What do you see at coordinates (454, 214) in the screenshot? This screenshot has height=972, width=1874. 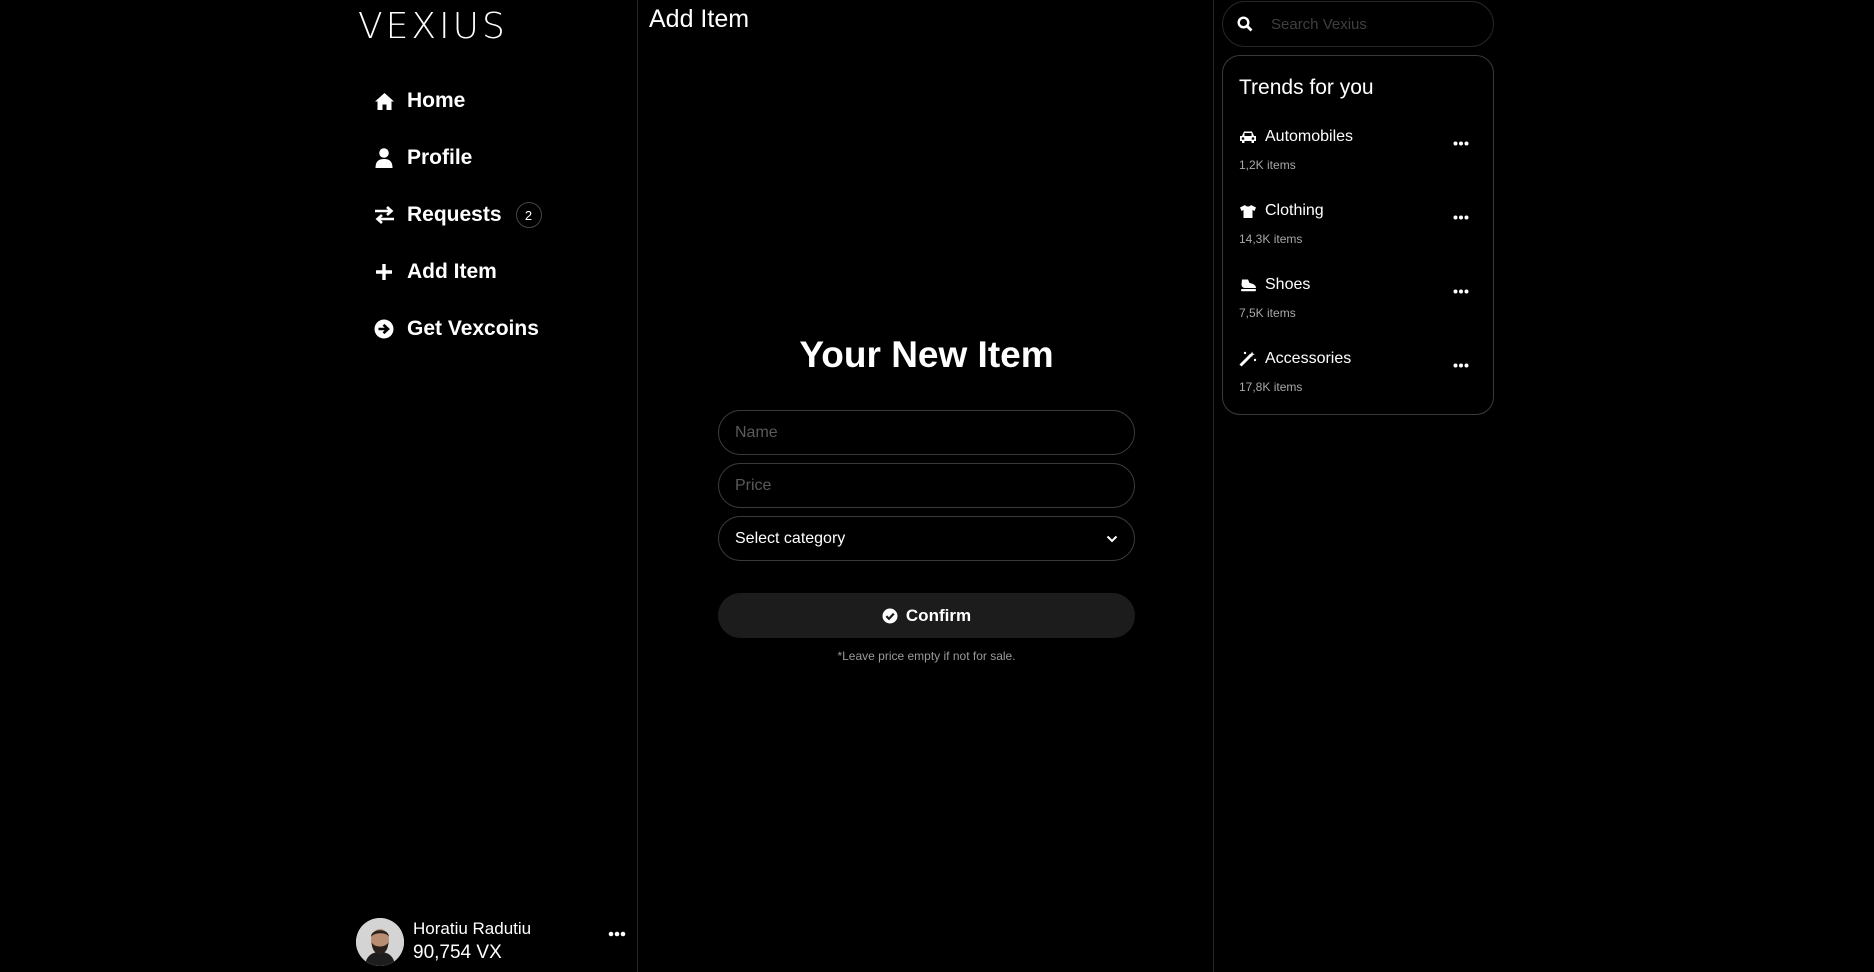 I see `sidebar-item-label: Requests` at bounding box center [454, 214].